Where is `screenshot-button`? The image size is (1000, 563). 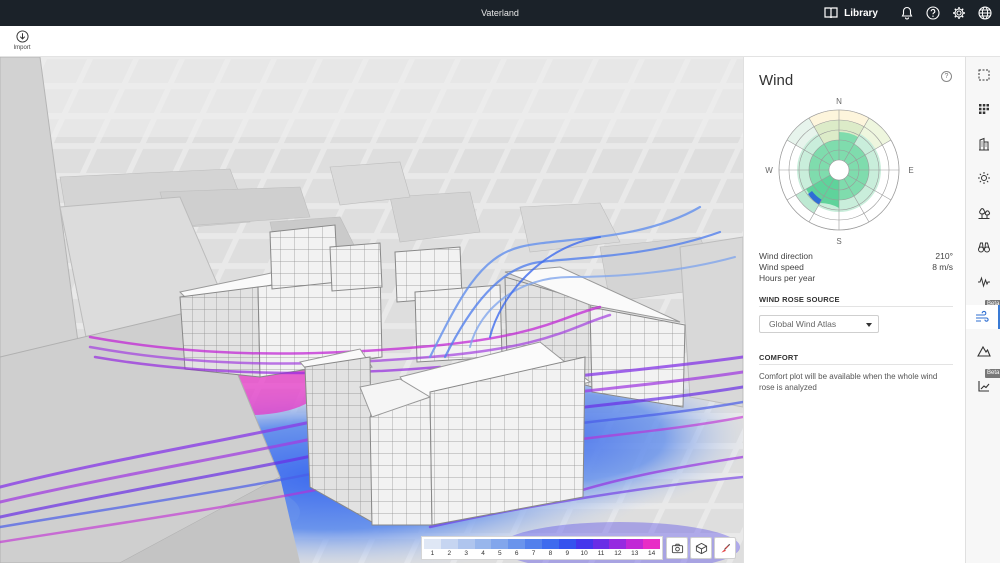
screenshot-button is located at coordinates (677, 548).